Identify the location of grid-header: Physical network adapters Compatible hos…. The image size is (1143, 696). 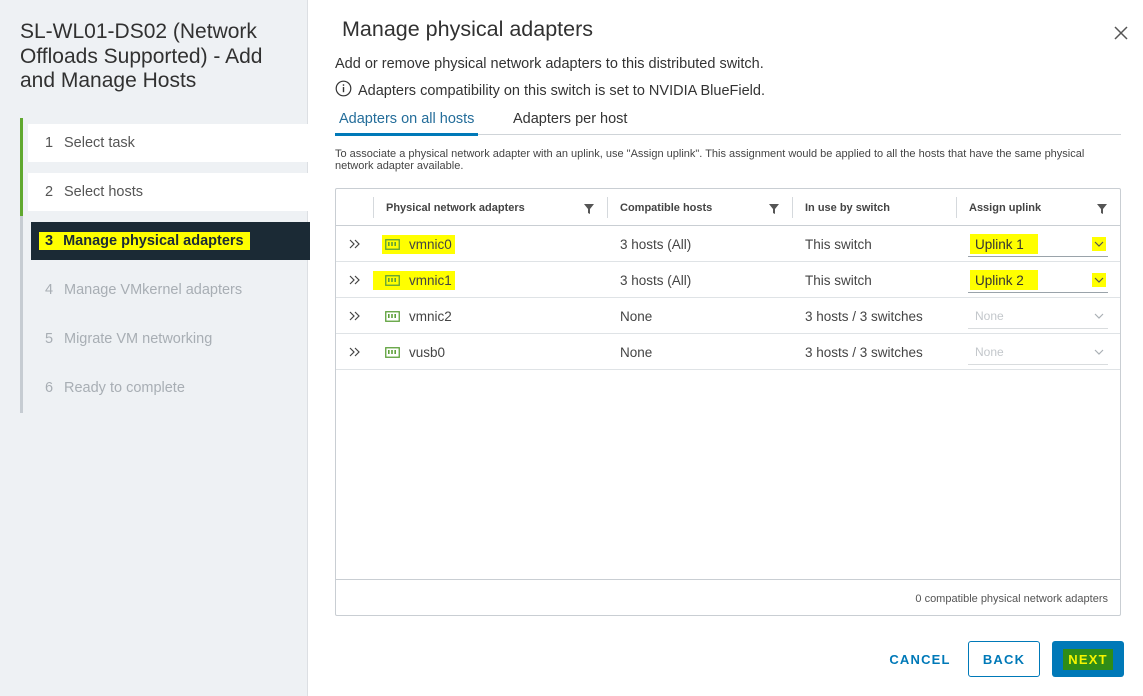
(728, 207).